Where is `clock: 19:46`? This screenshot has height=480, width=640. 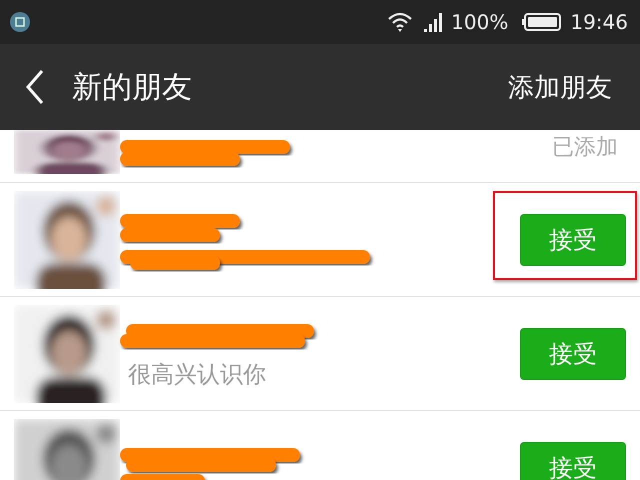 clock: 19:46 is located at coordinates (599, 22).